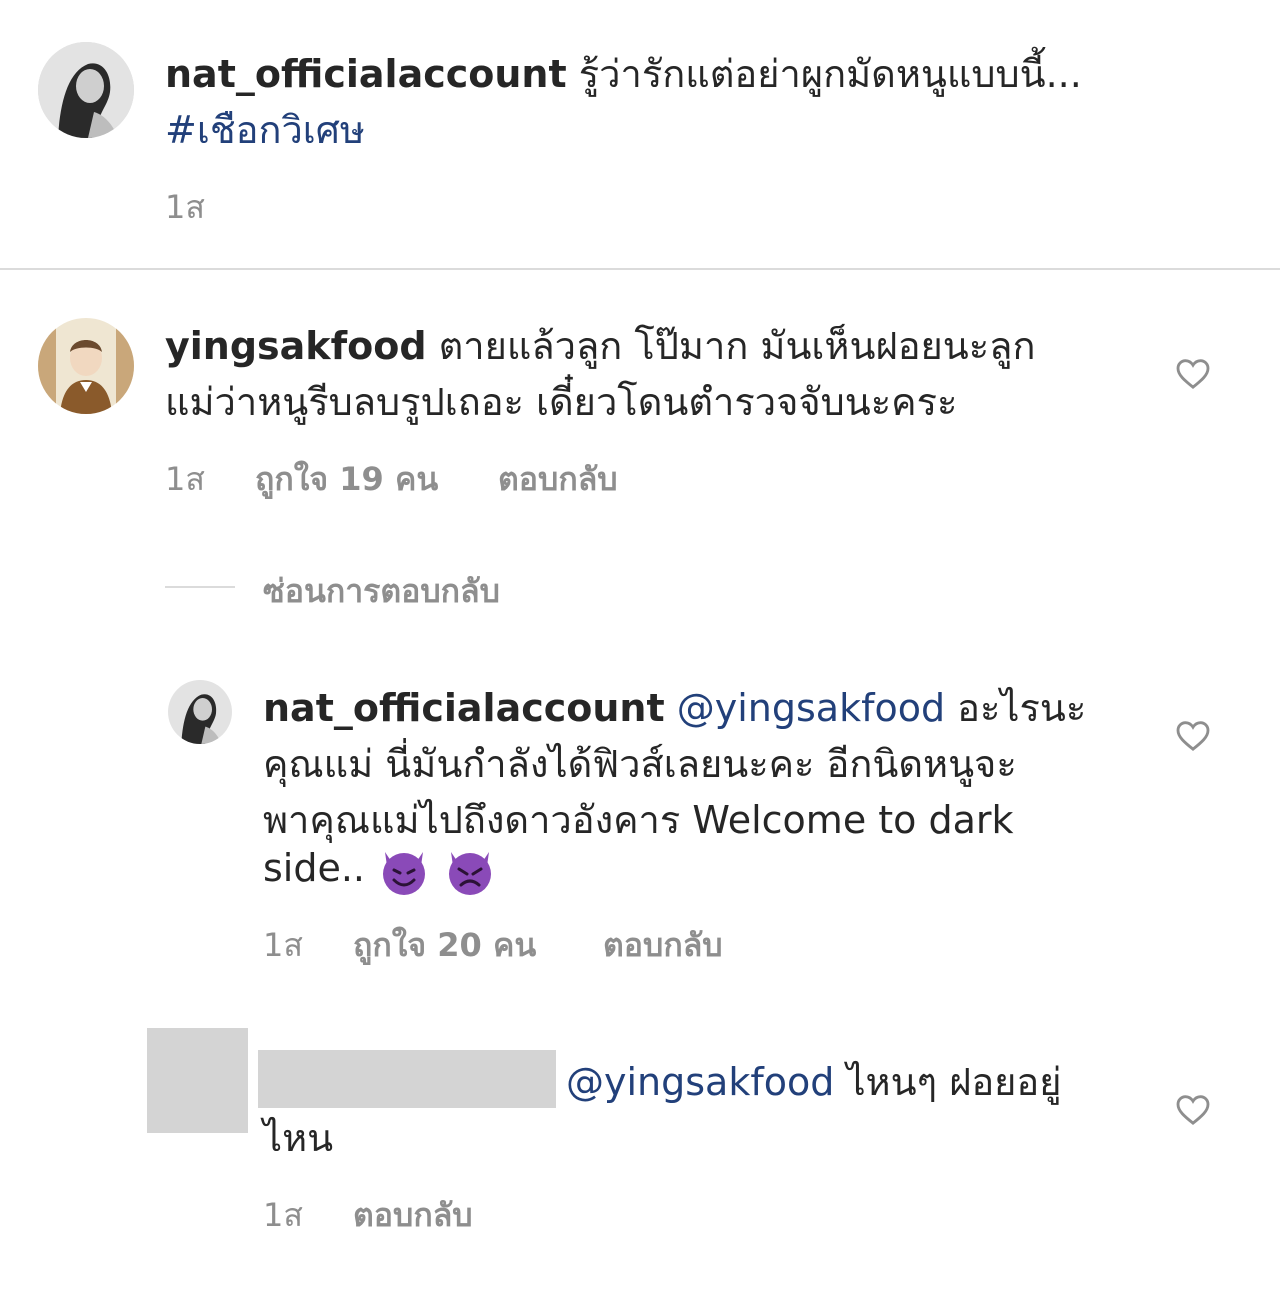  Describe the element at coordinates (86, 90) in the screenshot. I see `post-author-avatar` at that location.